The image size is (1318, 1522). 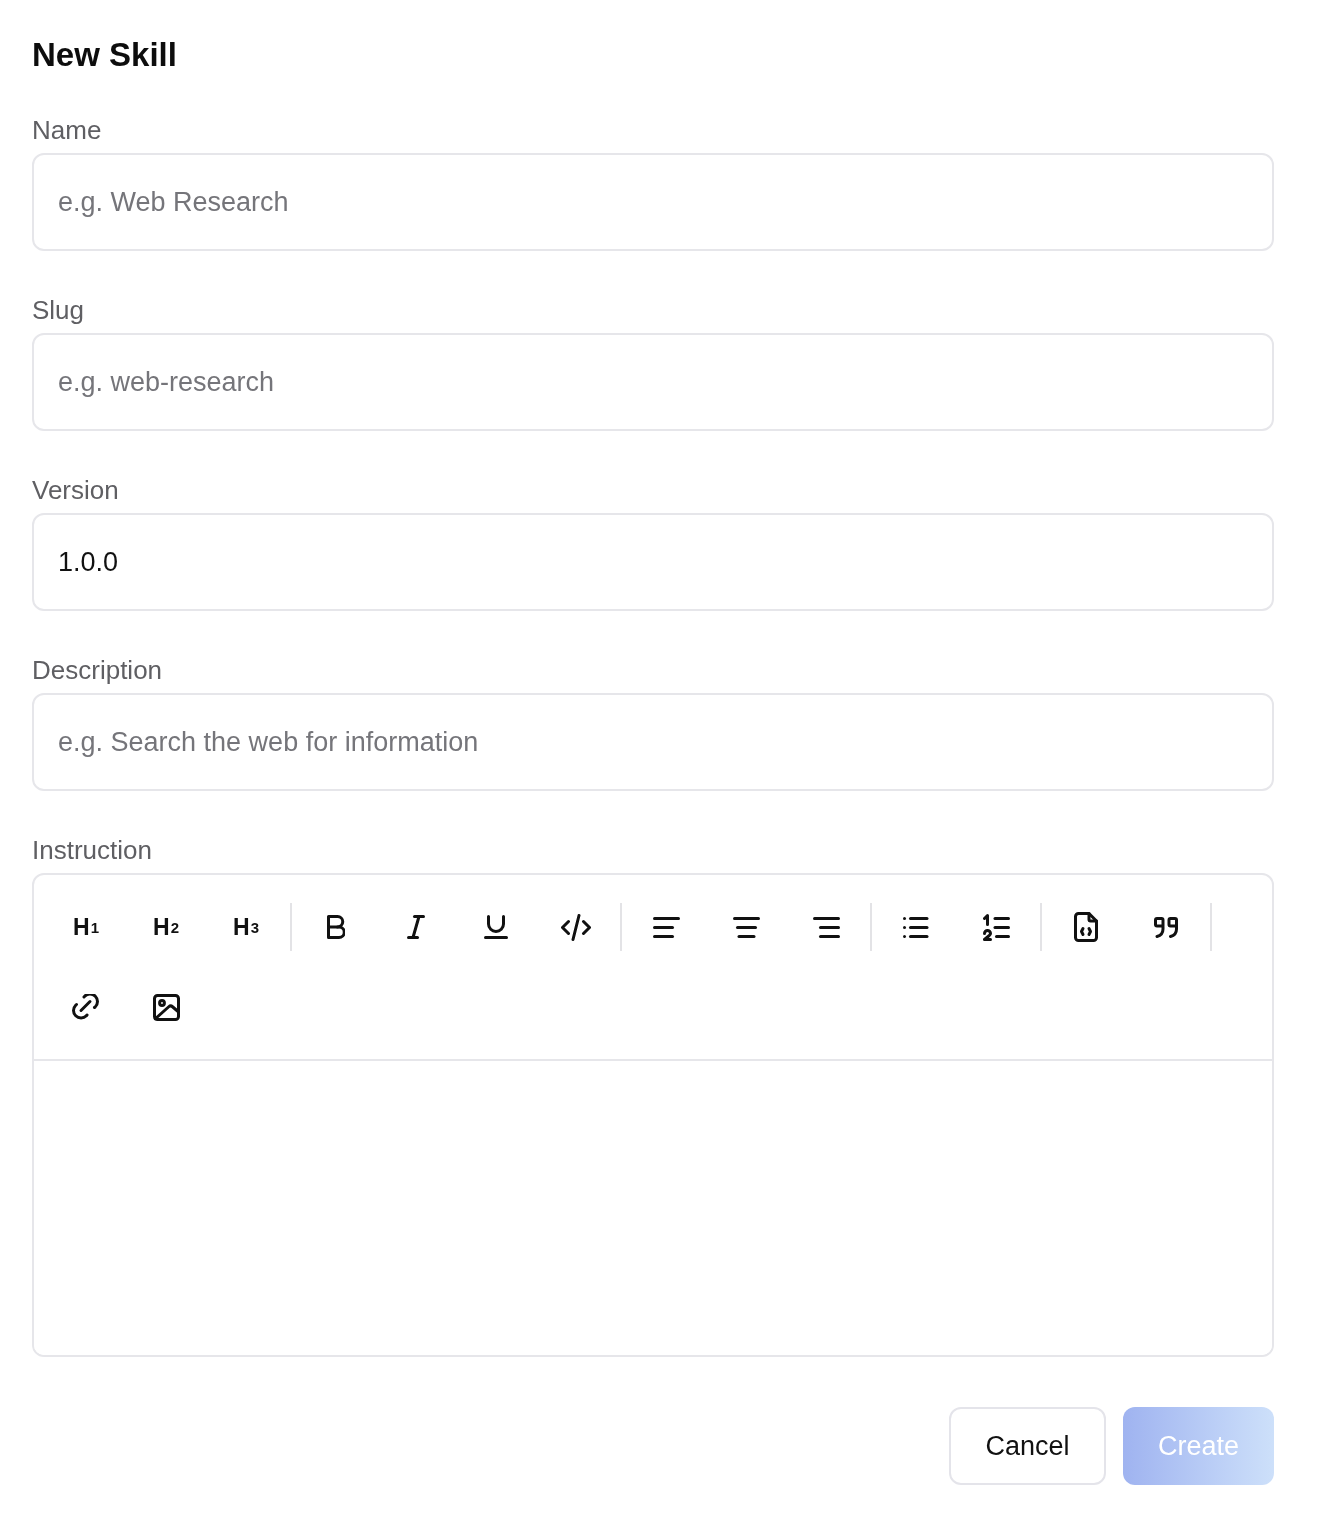 What do you see at coordinates (576, 927) in the screenshot?
I see `code-icon` at bounding box center [576, 927].